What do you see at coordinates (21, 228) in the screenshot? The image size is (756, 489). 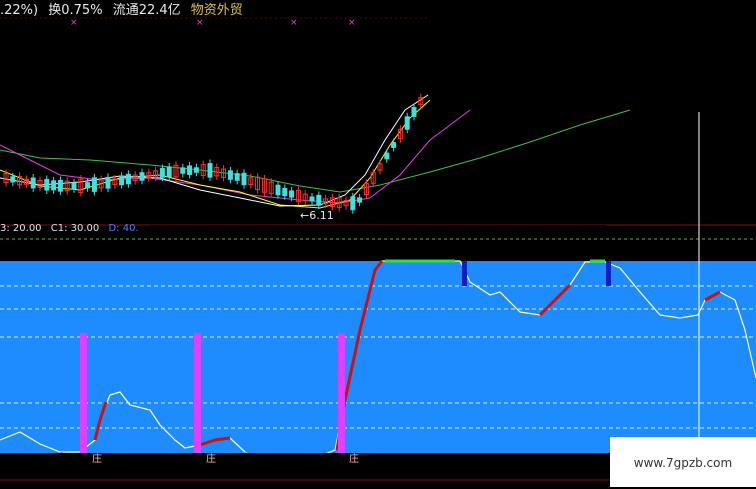 I see `param-b: 3: 20.00` at bounding box center [21, 228].